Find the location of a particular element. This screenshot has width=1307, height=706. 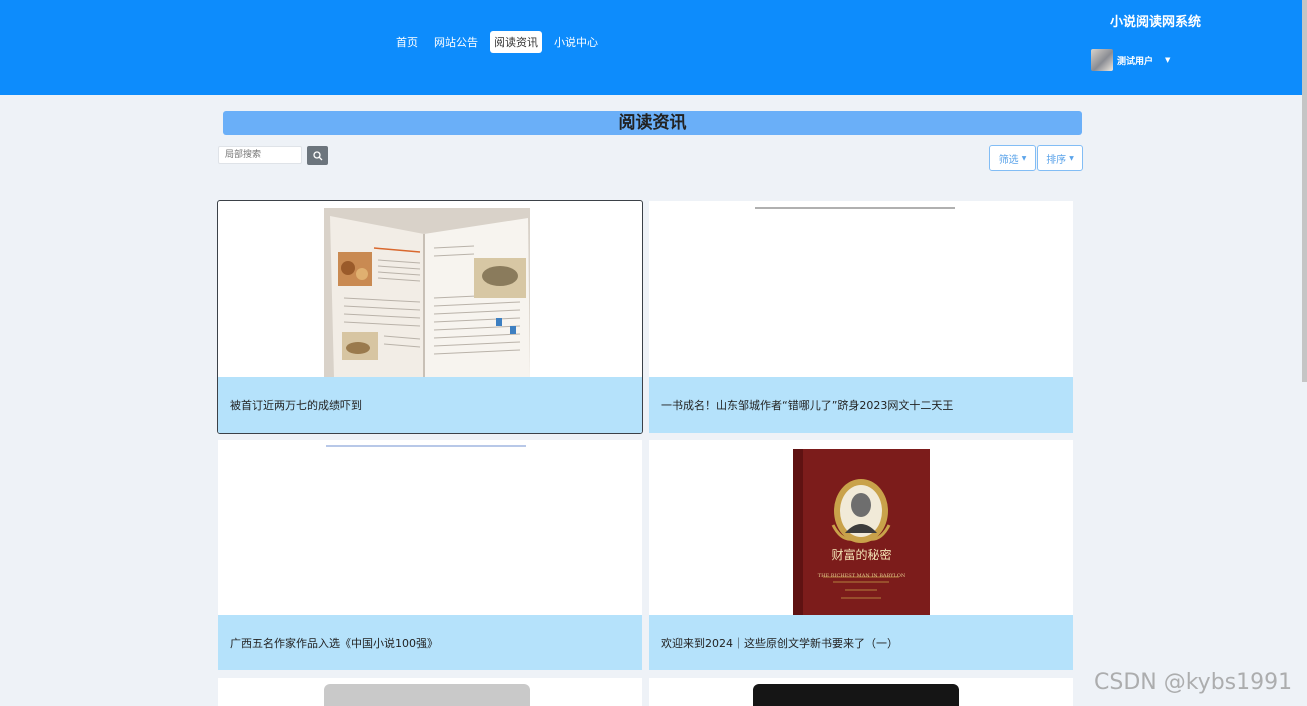

article-title: 欢迎来到2024｜这些原创文学新书要来了（一） is located at coordinates (861, 642).